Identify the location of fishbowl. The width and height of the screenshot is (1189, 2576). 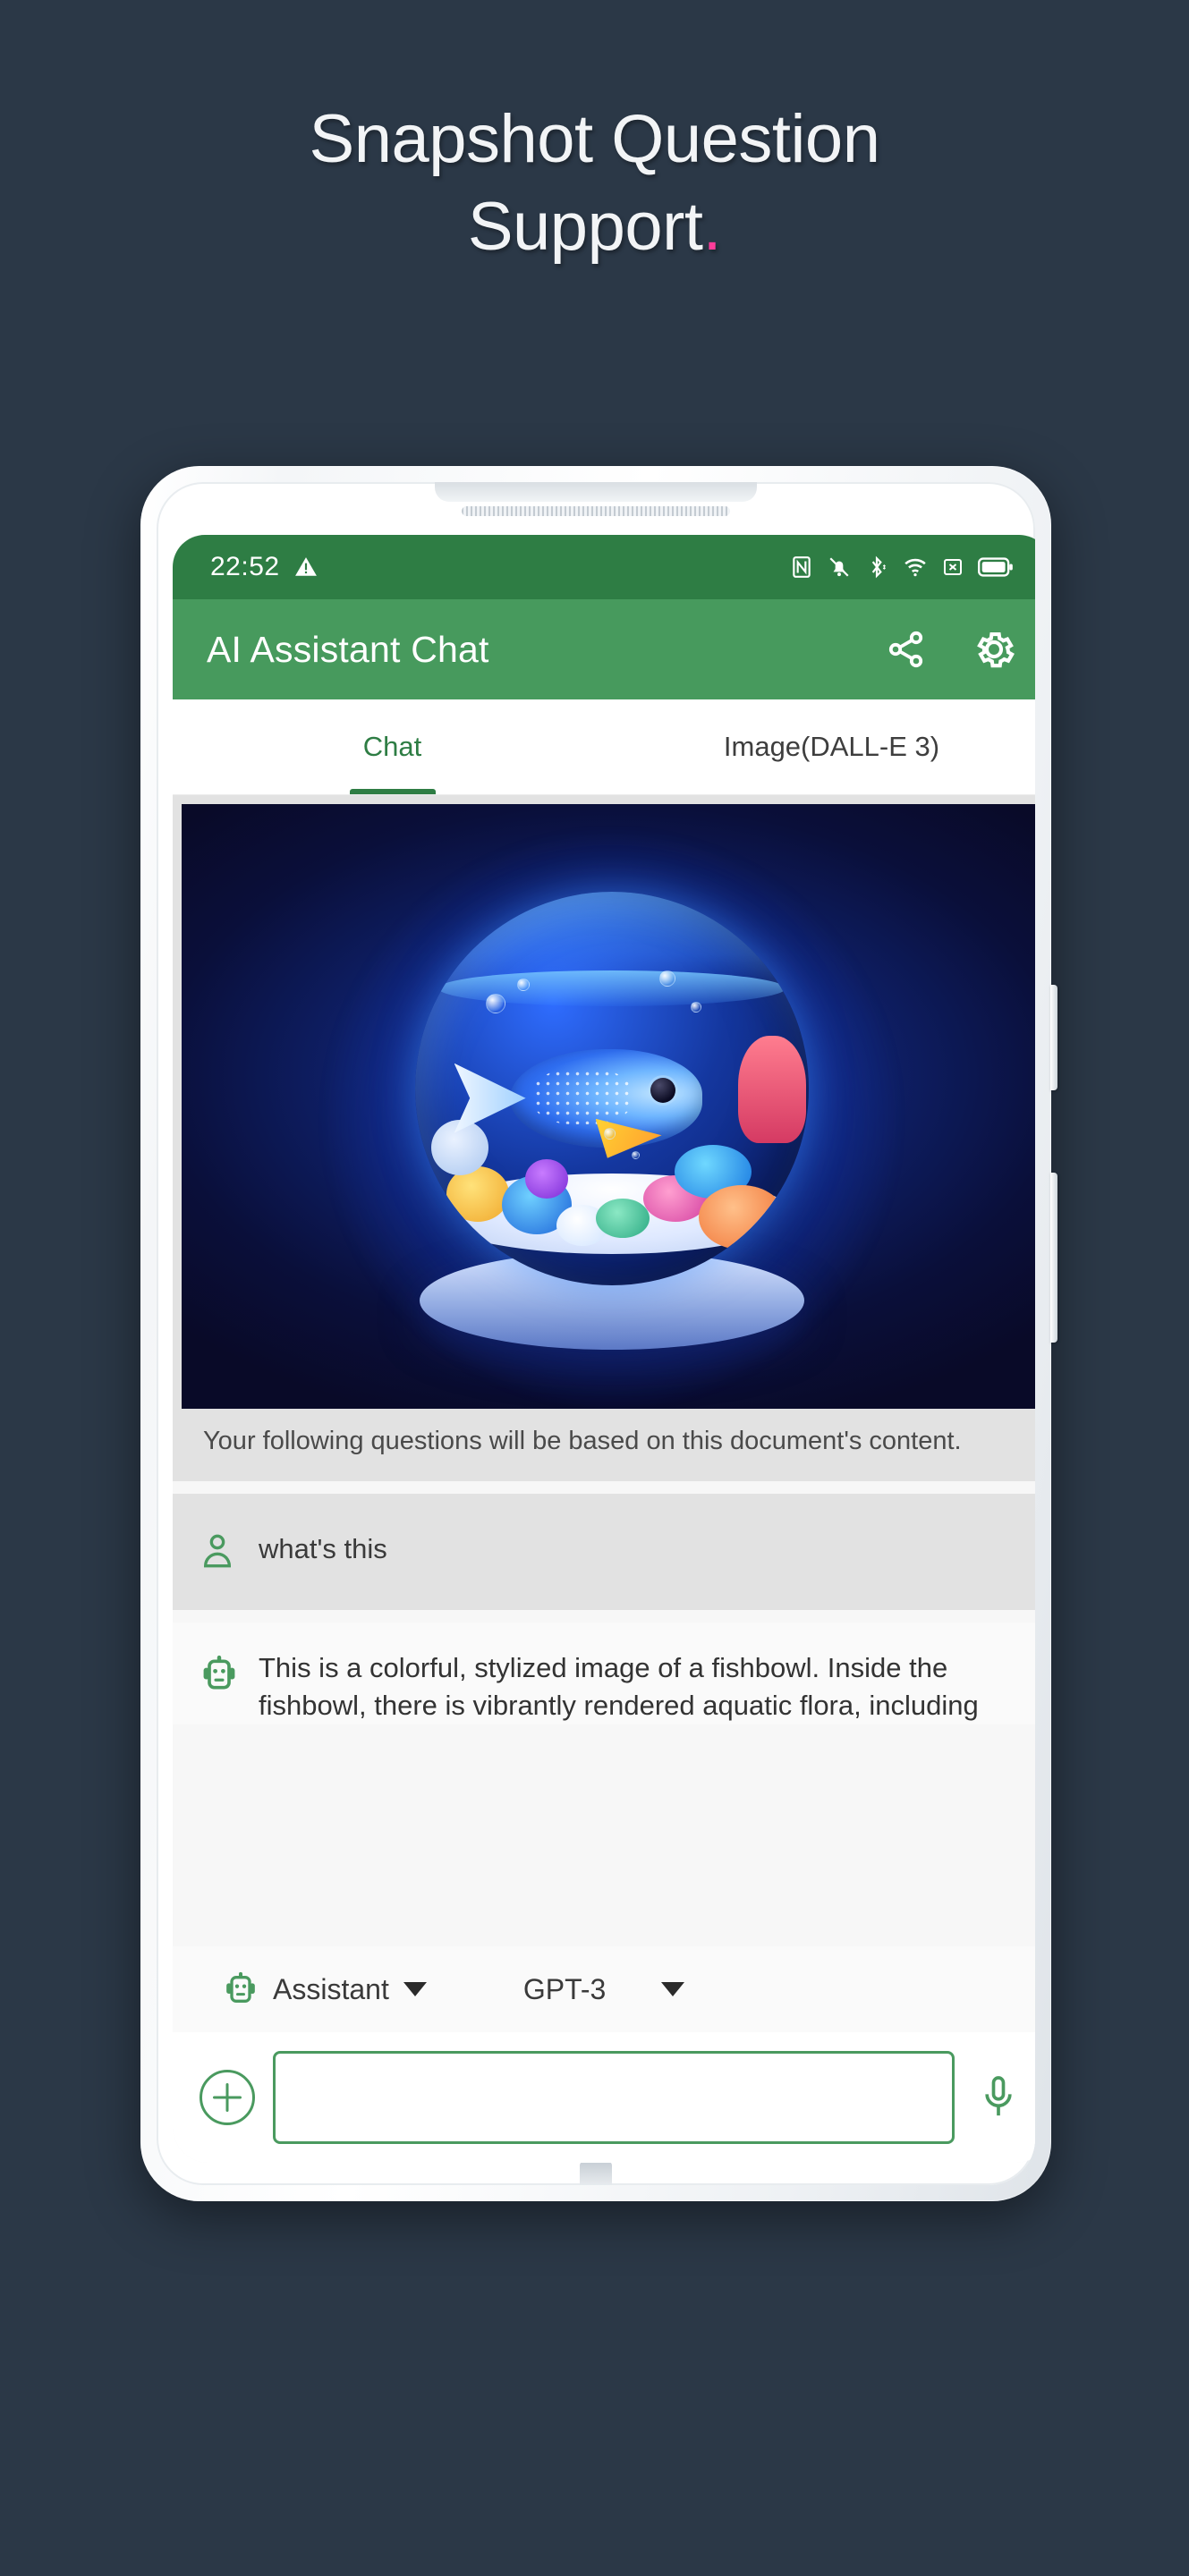
(612, 1088).